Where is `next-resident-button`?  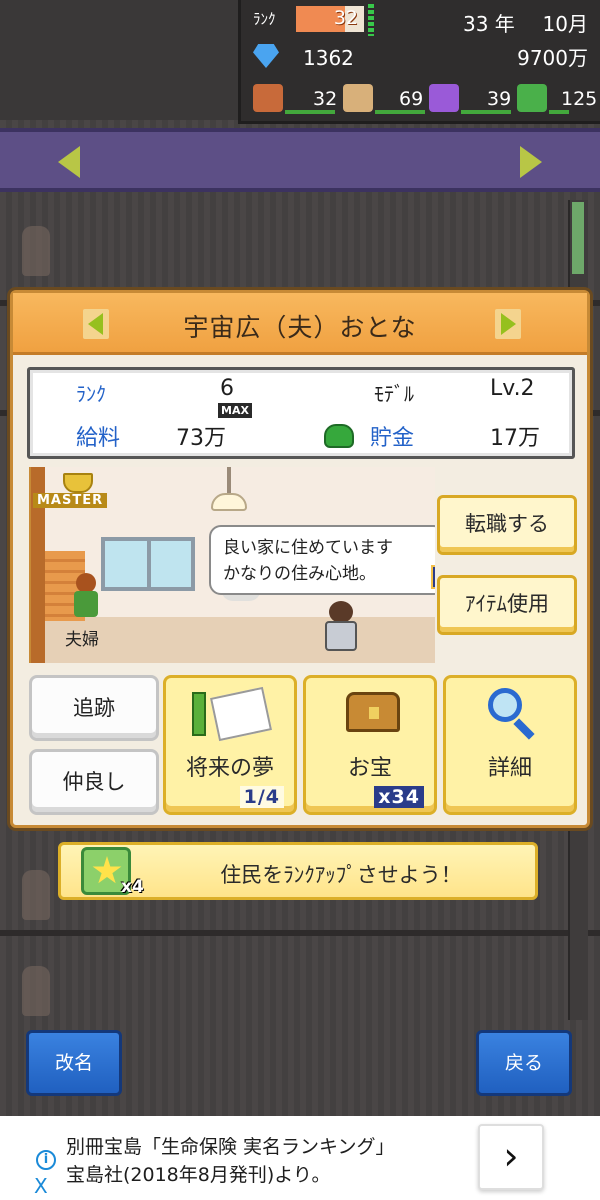 next-resident-button is located at coordinates (508, 324).